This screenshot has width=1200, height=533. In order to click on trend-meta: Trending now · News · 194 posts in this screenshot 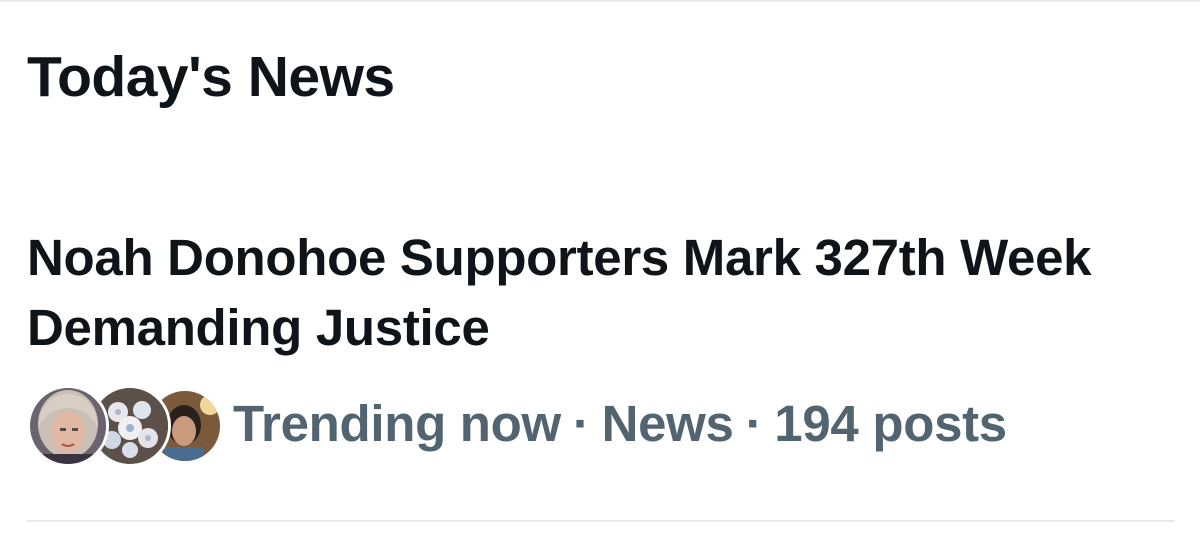, I will do `click(517, 423)`.